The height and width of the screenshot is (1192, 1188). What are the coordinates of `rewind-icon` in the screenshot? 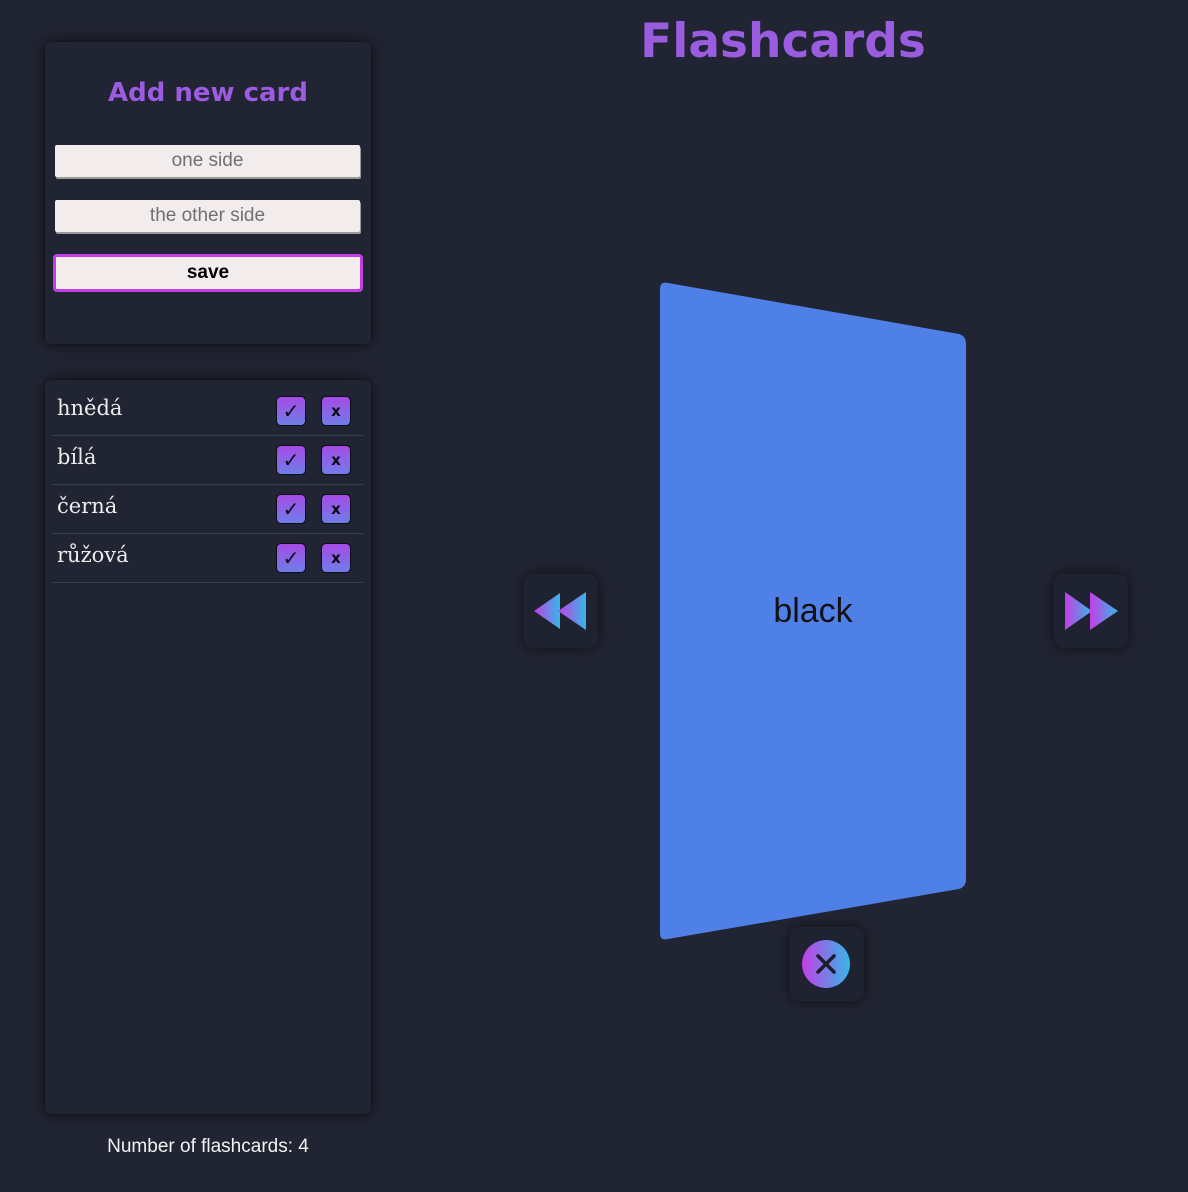 It's located at (560, 611).